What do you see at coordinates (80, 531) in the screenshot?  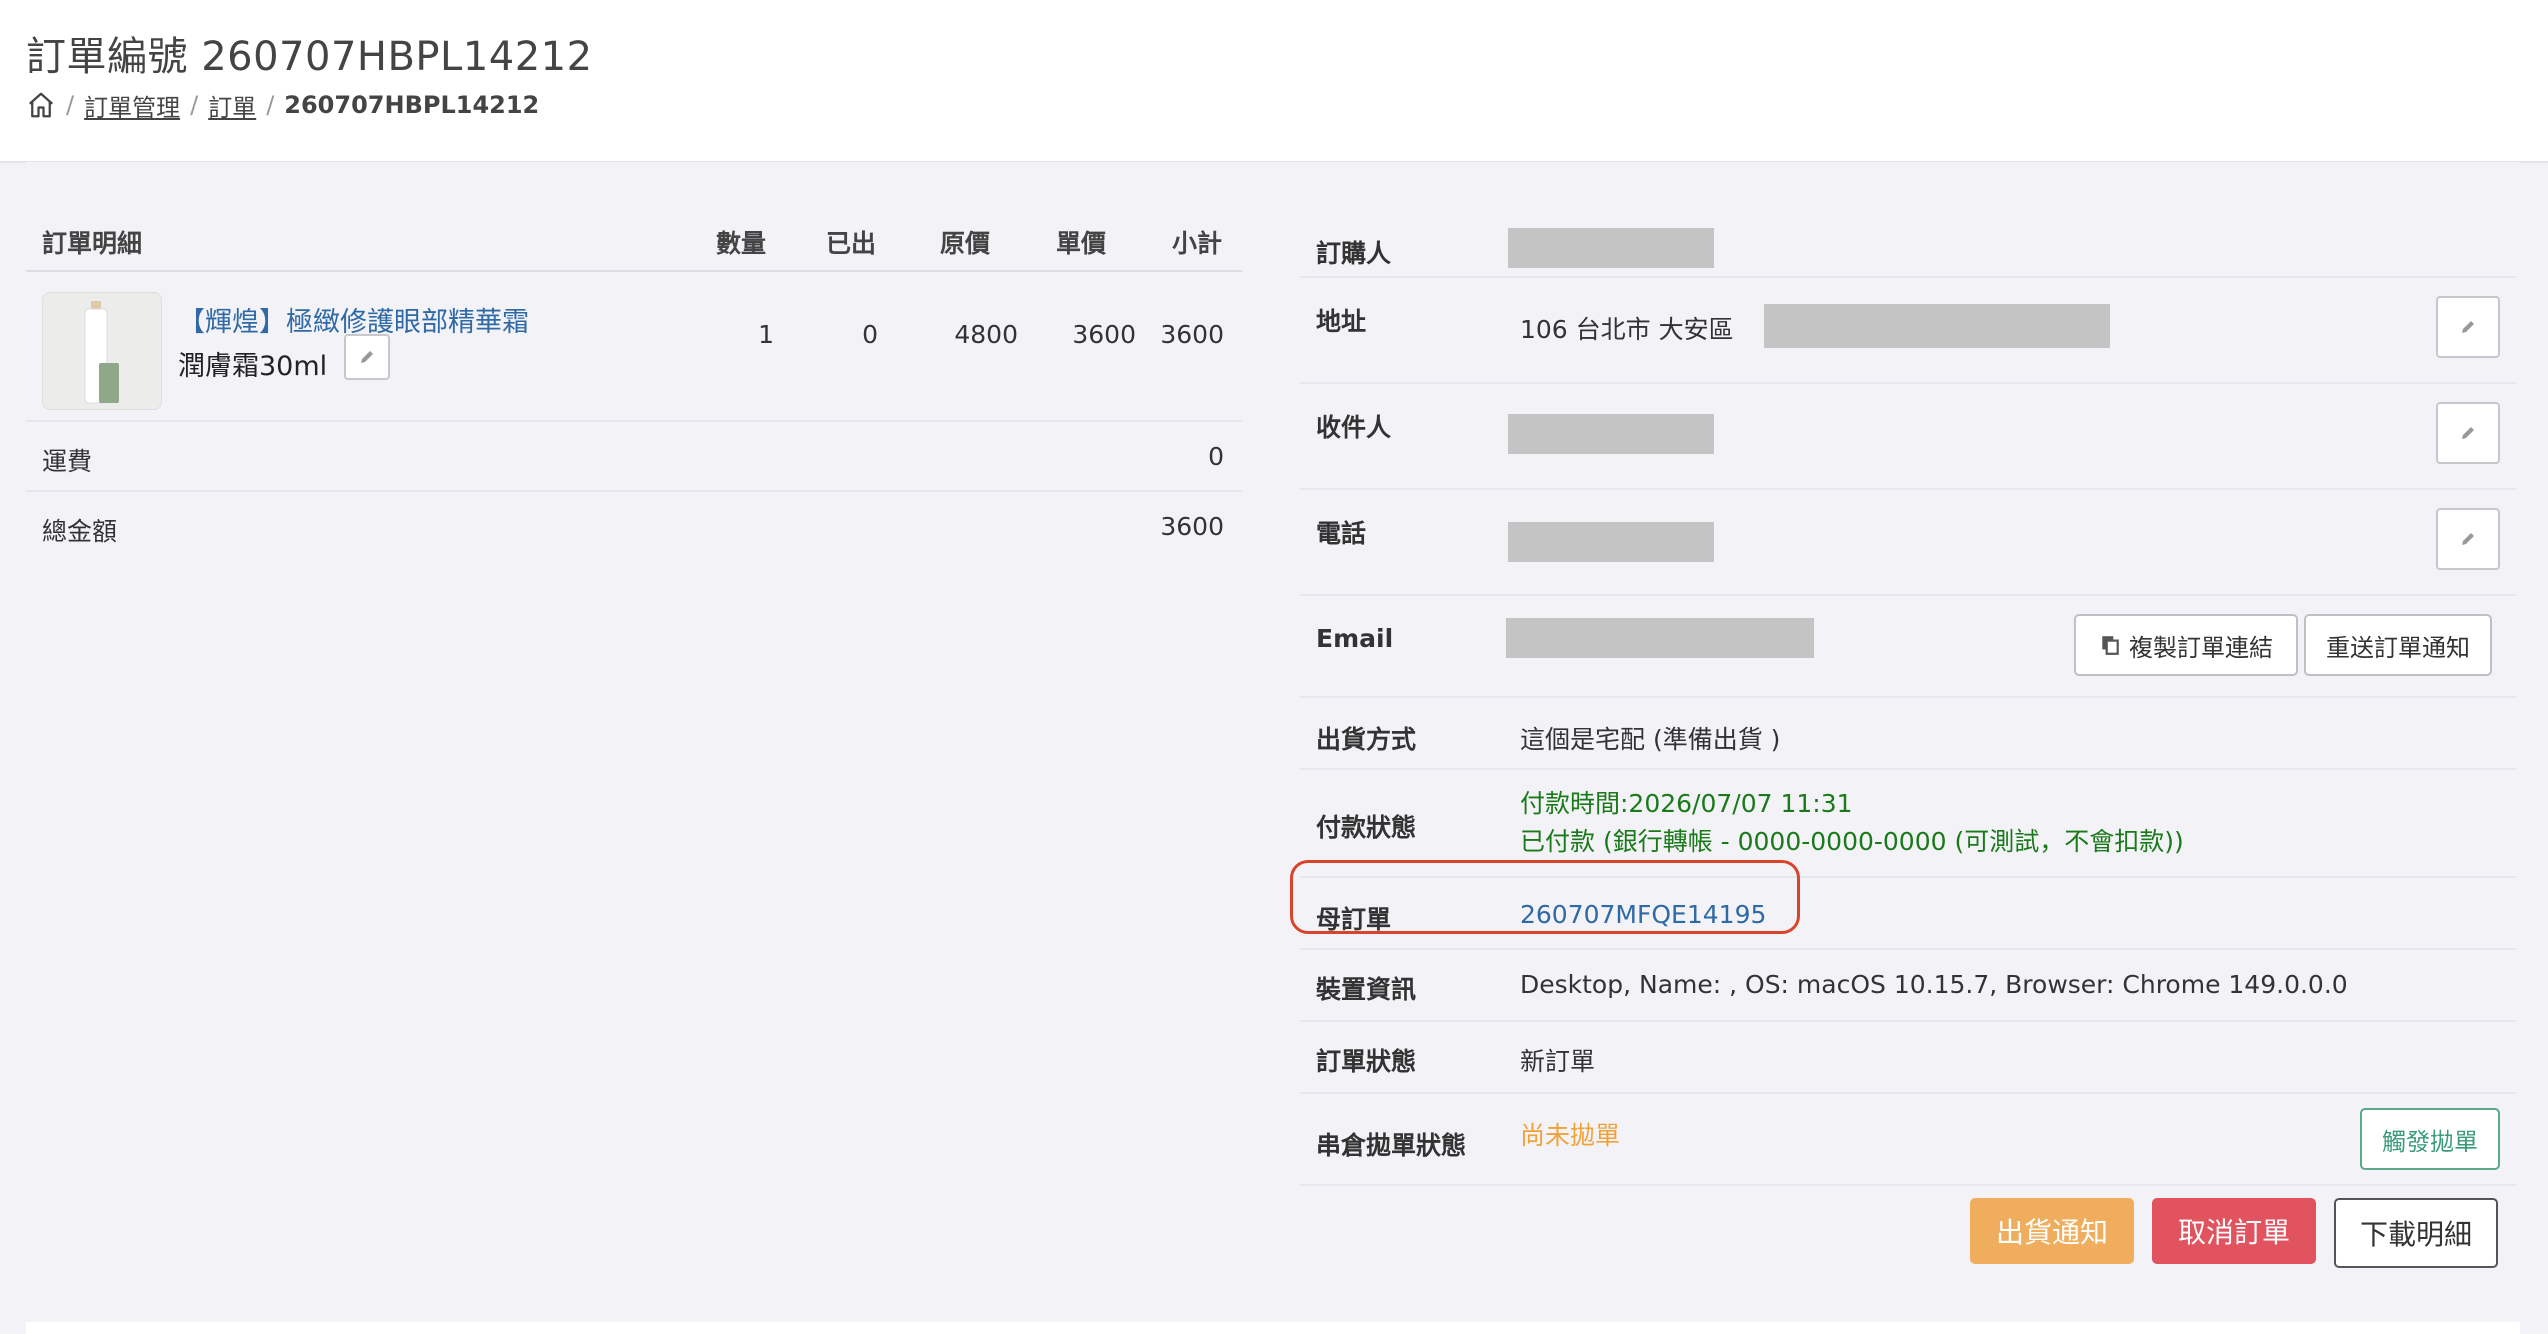 I see `total-label: 總金額` at bounding box center [80, 531].